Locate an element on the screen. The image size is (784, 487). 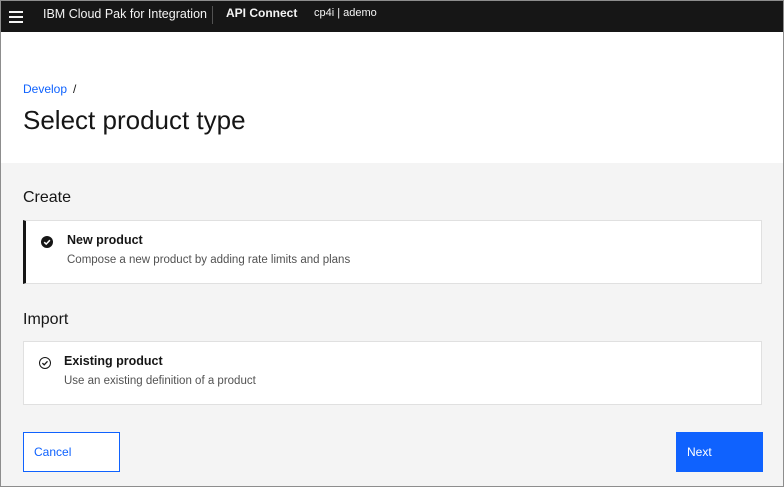
page-title: Select product type is located at coordinates (134, 120).